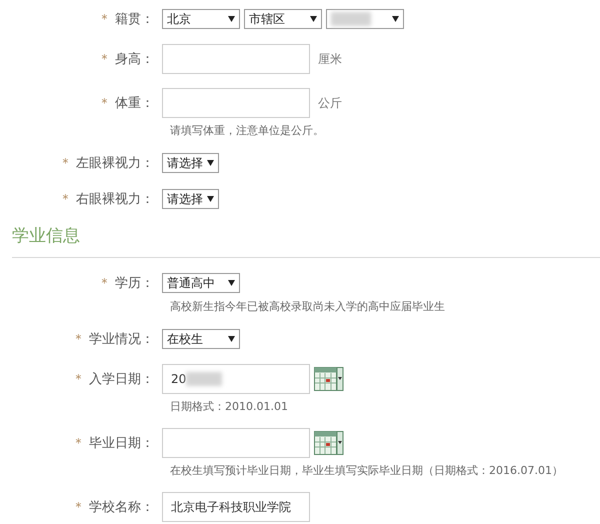 The height and width of the screenshot is (524, 600). What do you see at coordinates (365, 19) in the screenshot?
I see `dropdown` at bounding box center [365, 19].